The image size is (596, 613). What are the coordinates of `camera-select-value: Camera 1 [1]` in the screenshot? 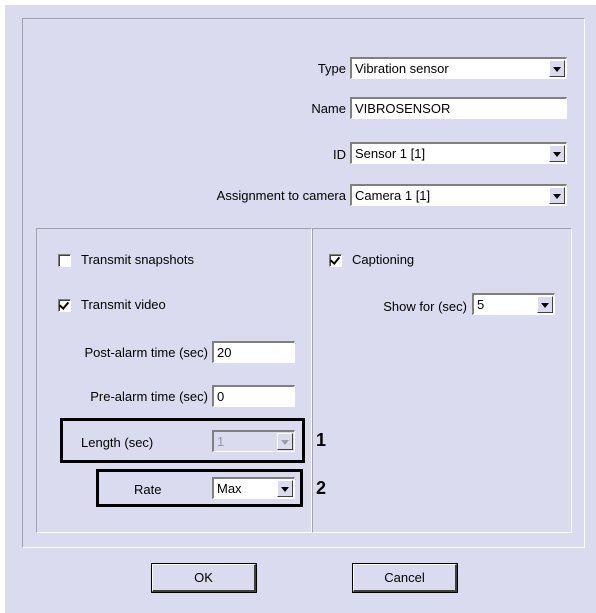 It's located at (393, 195).